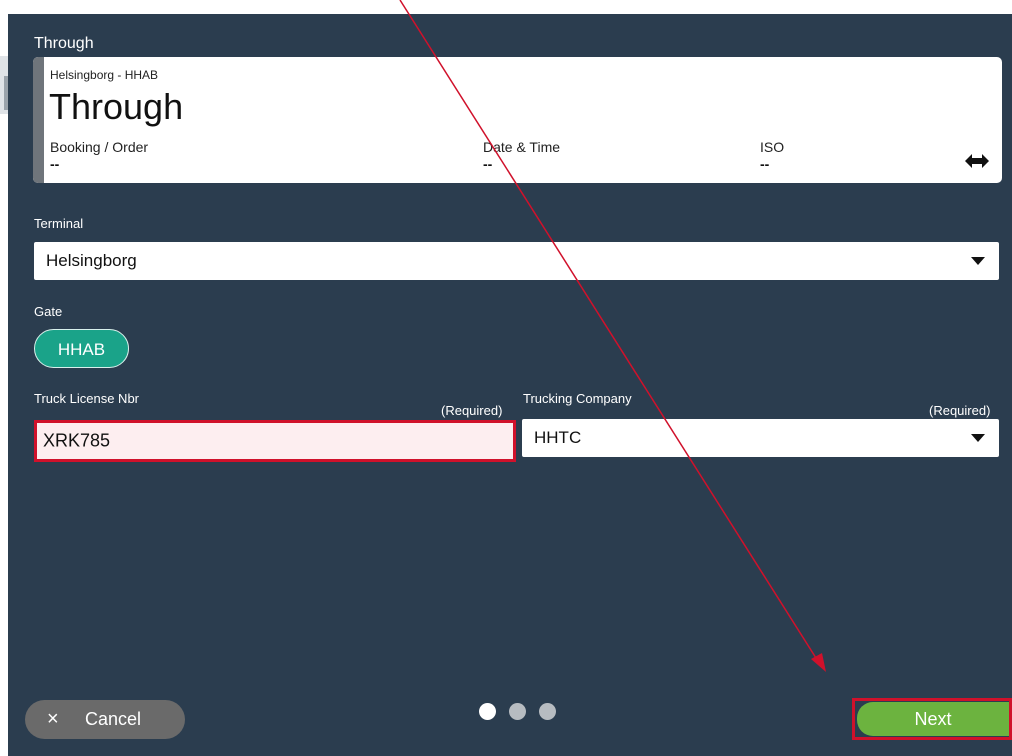 The image size is (1012, 756). I want to click on trucking-company-select: HHTC, so click(760, 438).